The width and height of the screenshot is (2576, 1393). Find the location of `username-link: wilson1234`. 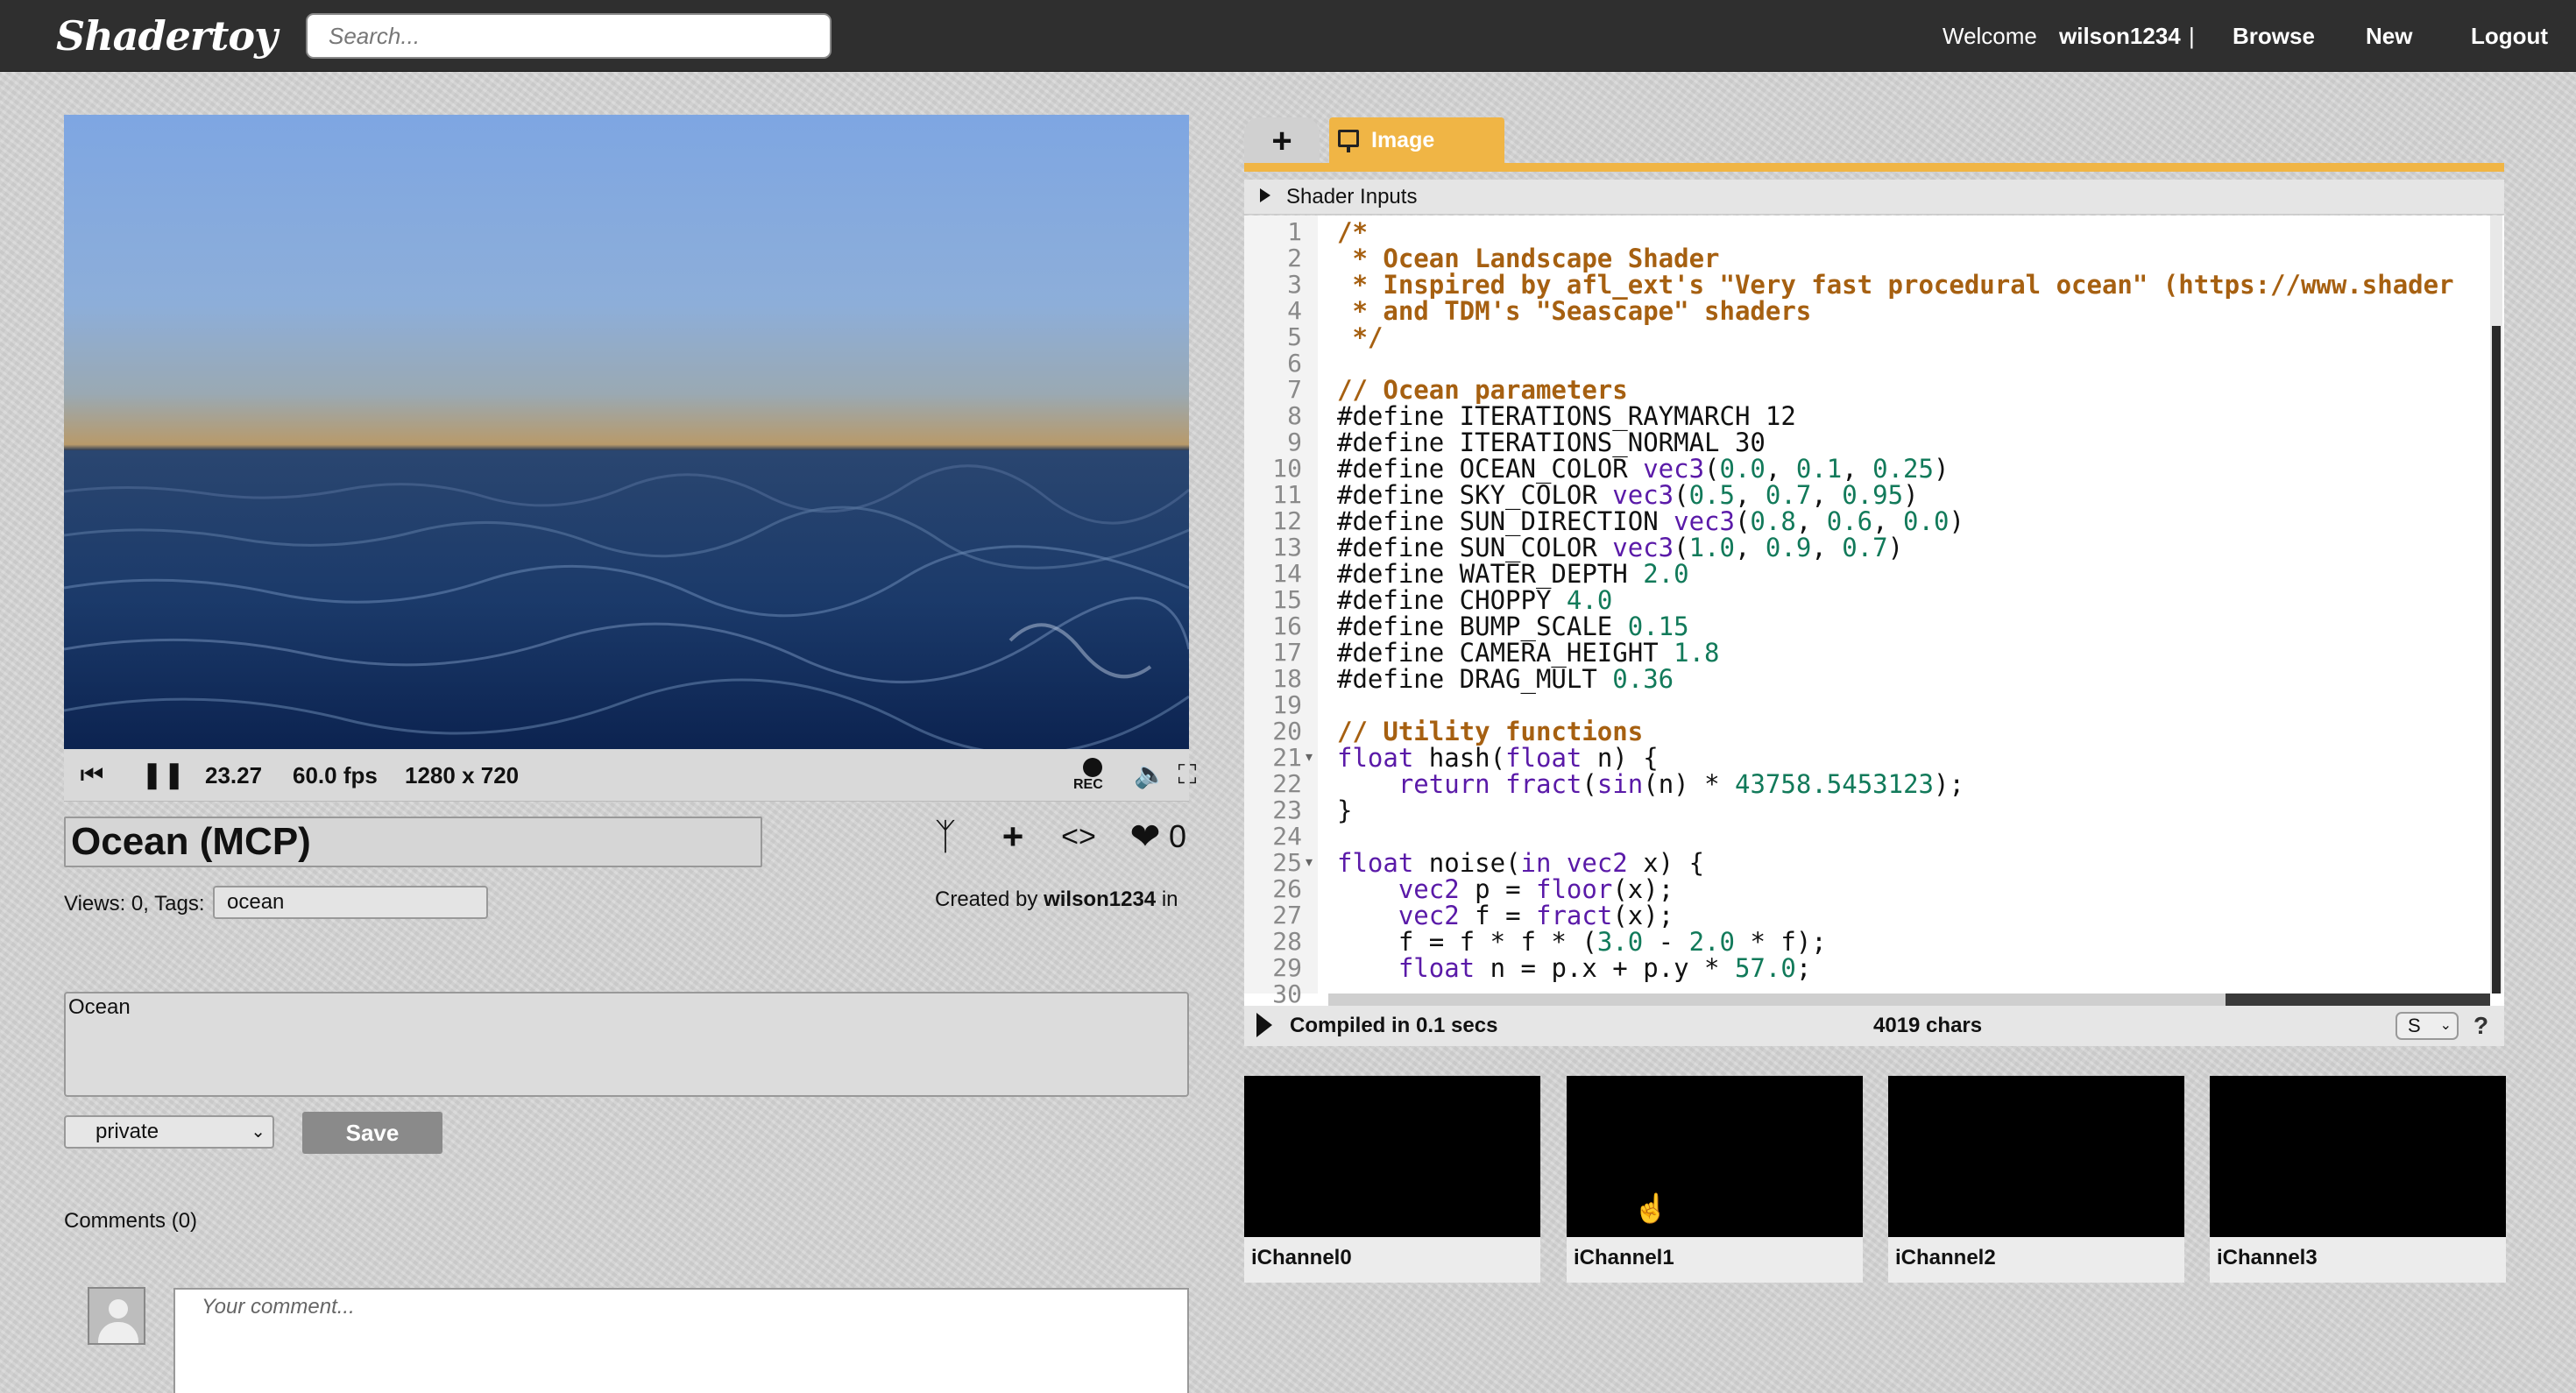

username-link: wilson1234 is located at coordinates (2120, 36).